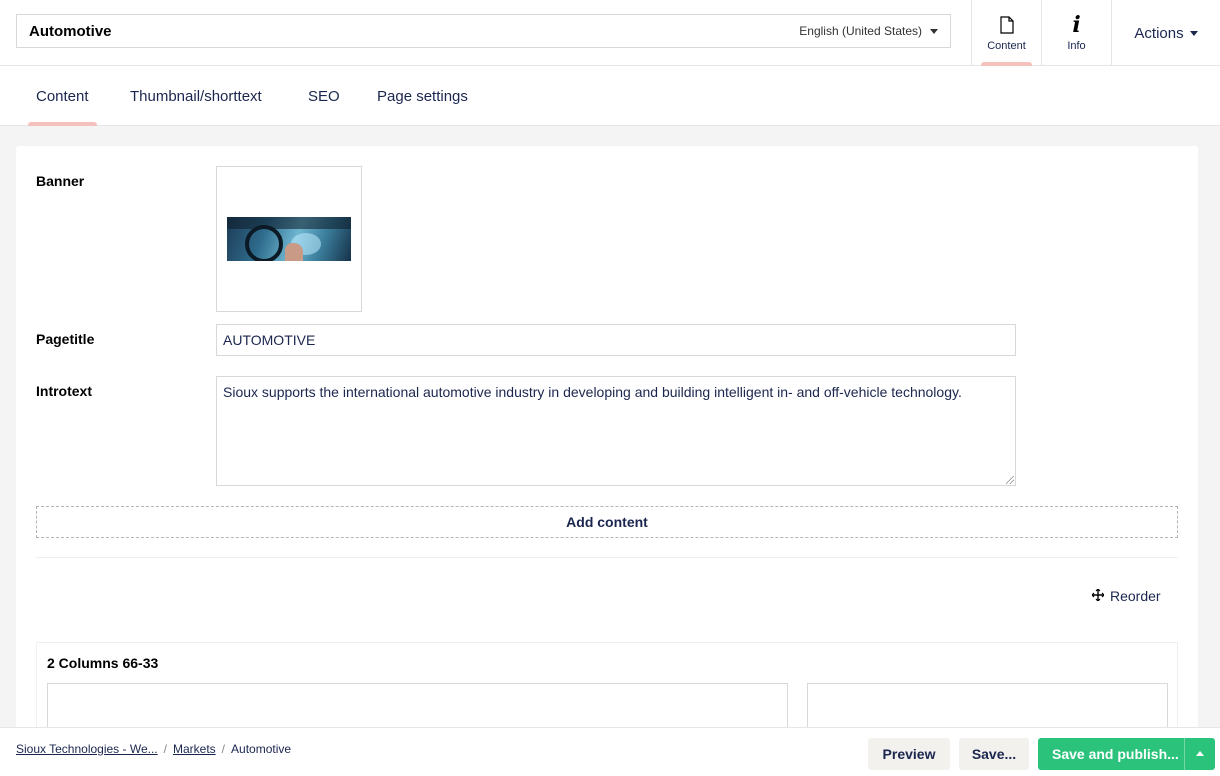 The height and width of the screenshot is (776, 1220). Describe the element at coordinates (1010, 480) in the screenshot. I see `resize-grip-icon` at that location.